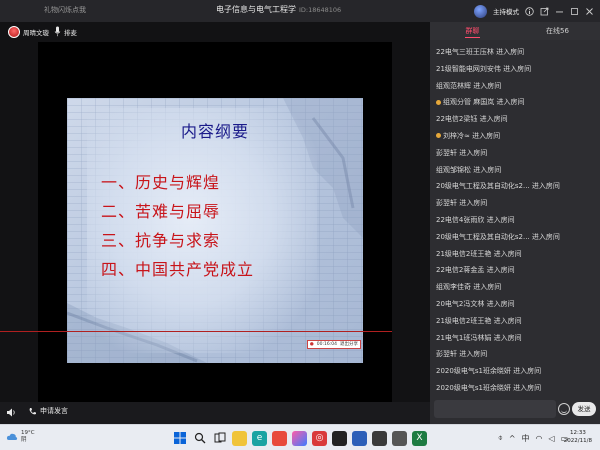  I want to click on taskbar-apps: e ◎ X, so click(299, 438).